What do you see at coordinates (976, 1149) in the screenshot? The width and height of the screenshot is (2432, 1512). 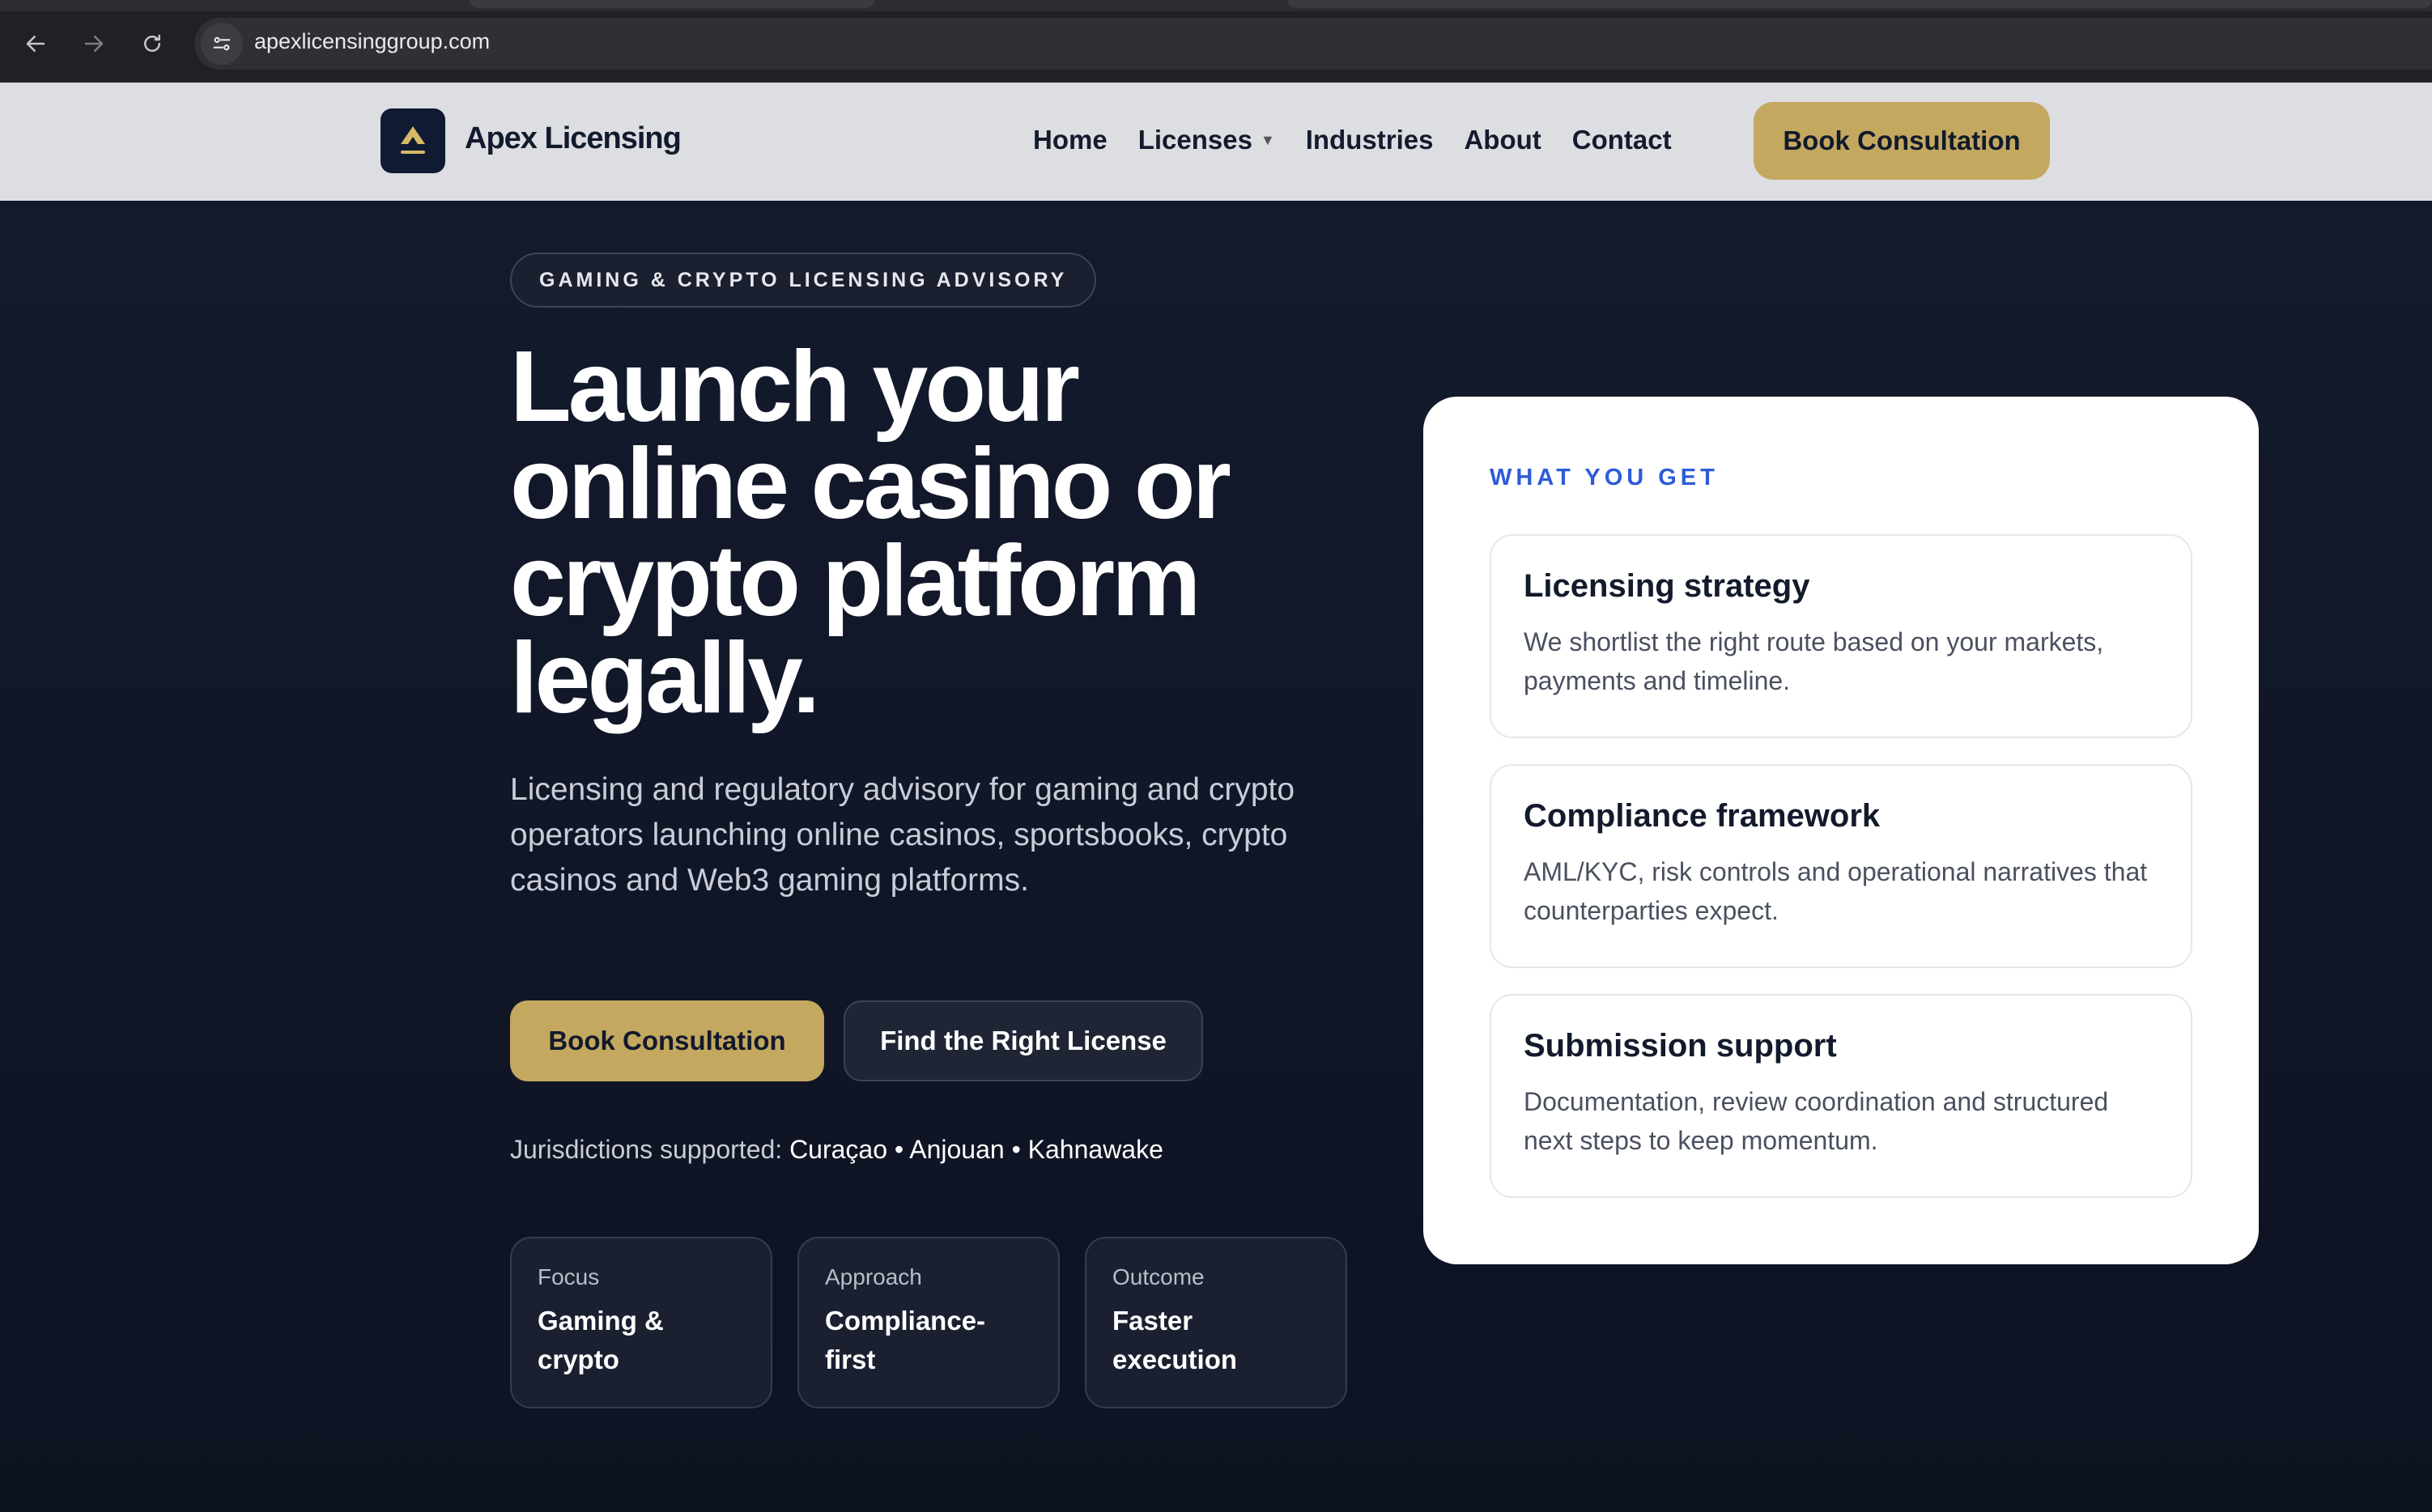 I see `jurisdictions-list: Curaçao • Anjouan • Kahnawake` at bounding box center [976, 1149].